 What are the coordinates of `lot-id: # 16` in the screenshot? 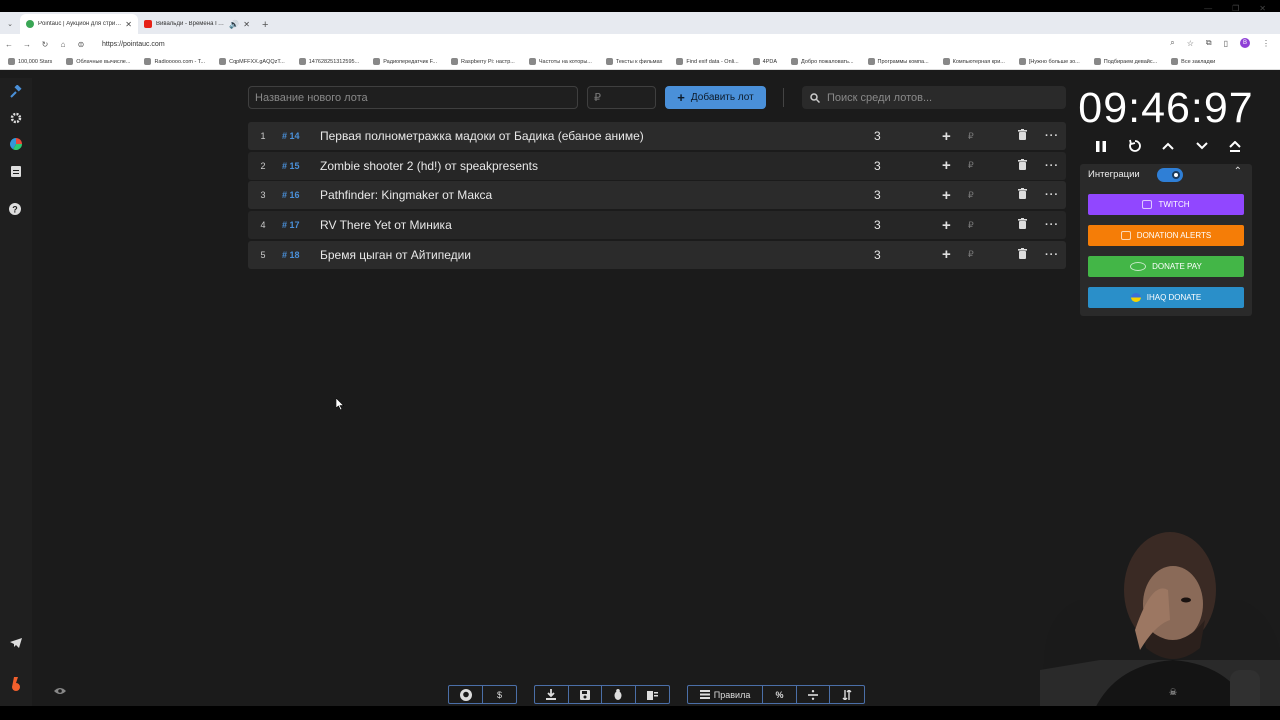 It's located at (291, 195).